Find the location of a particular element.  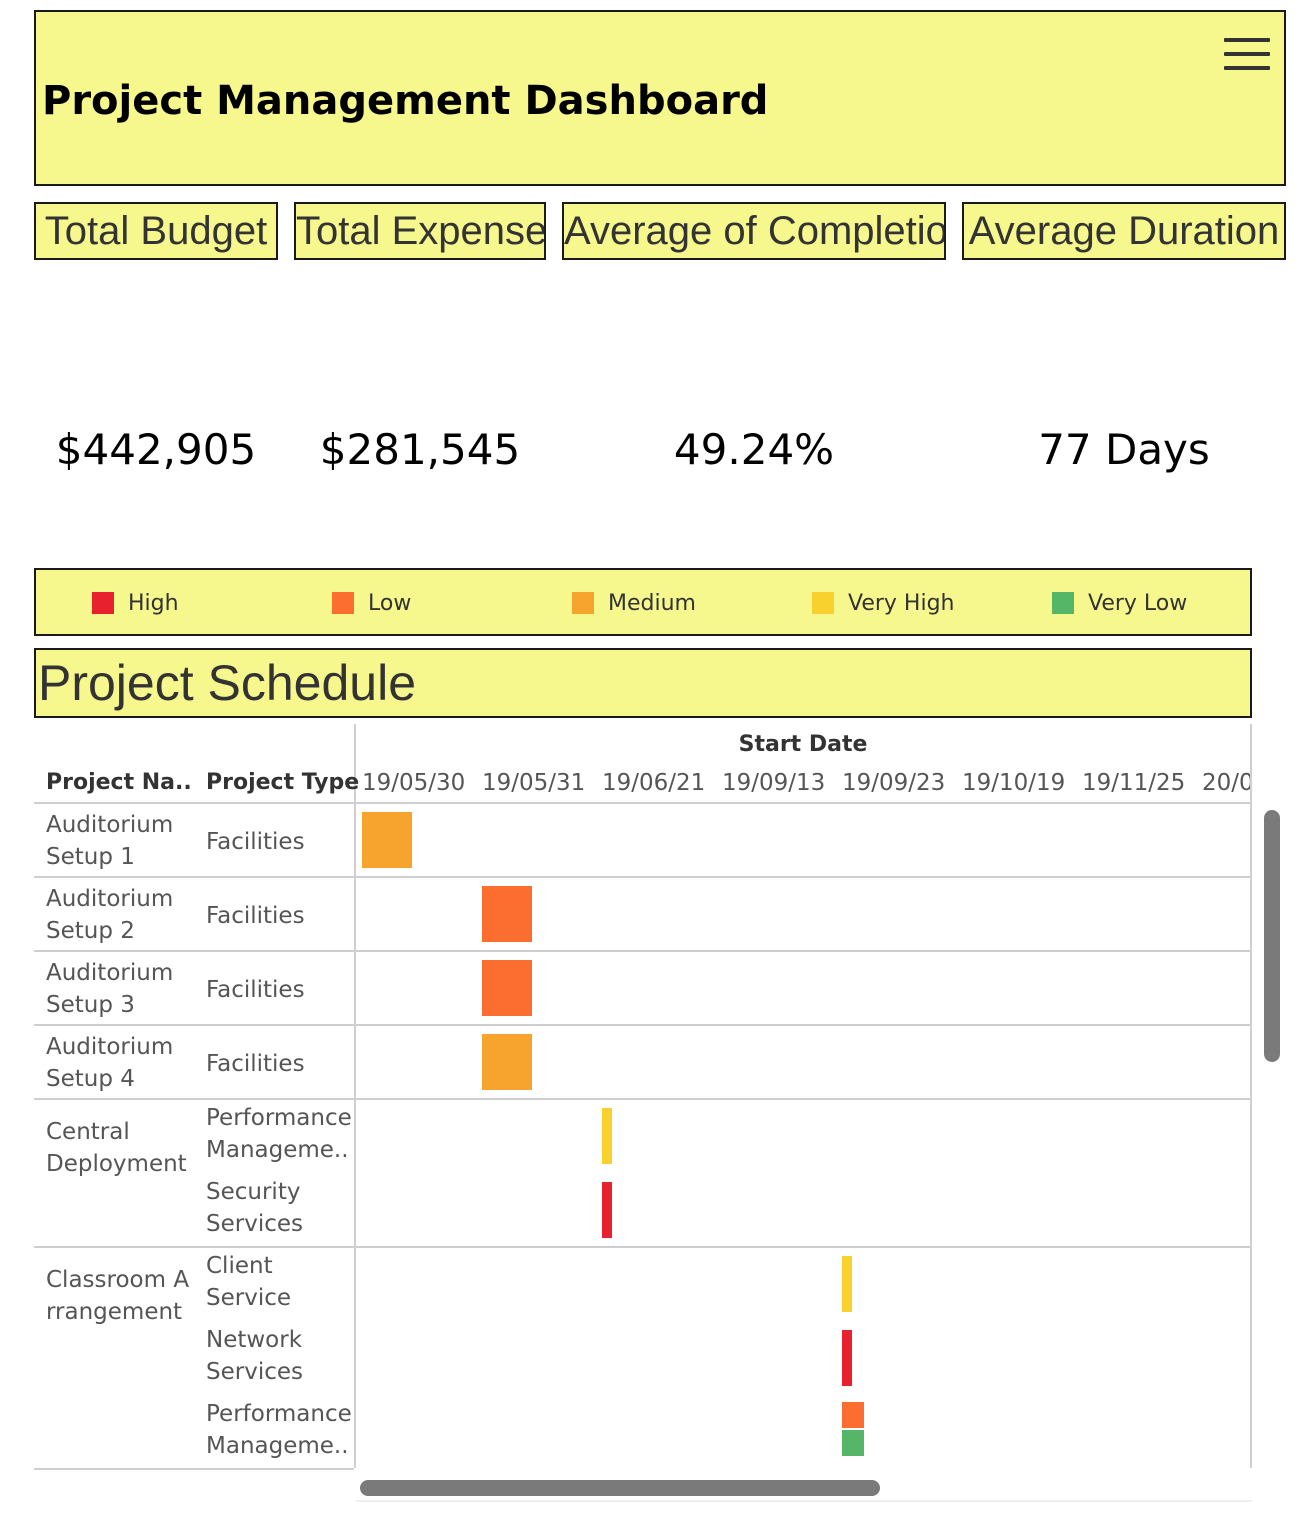

project-type-cell: Network Services is located at coordinates (254, 1356).